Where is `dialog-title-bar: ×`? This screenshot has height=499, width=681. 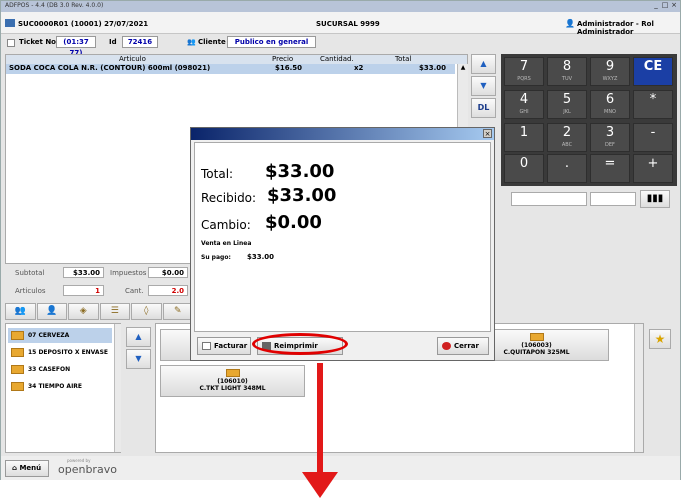
dialog-title-bar: × is located at coordinates (342, 134).